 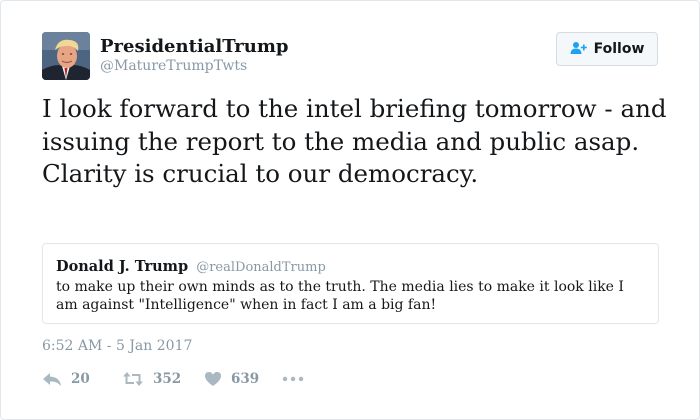 I want to click on quoted-author-handle: @realDonaldTrump, so click(x=261, y=267).